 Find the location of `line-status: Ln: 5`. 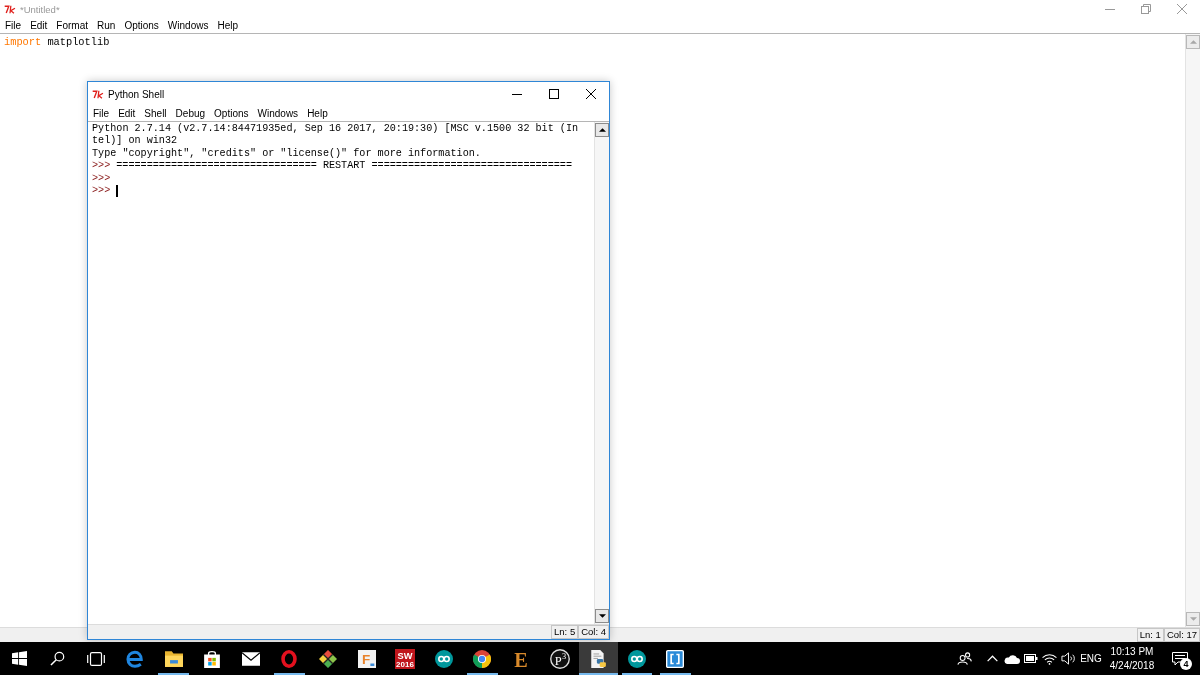

line-status: Ln: 5 is located at coordinates (565, 632).